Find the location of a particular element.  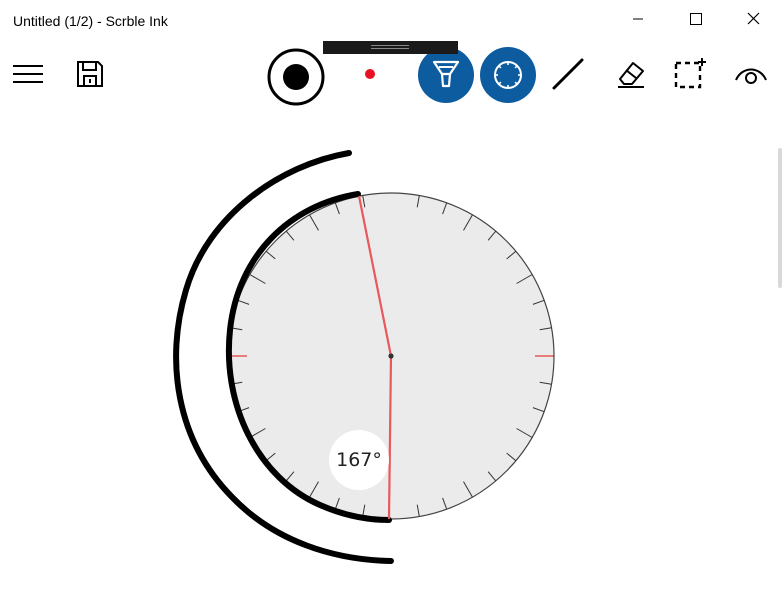

minimize-icon is located at coordinates (638, 21).